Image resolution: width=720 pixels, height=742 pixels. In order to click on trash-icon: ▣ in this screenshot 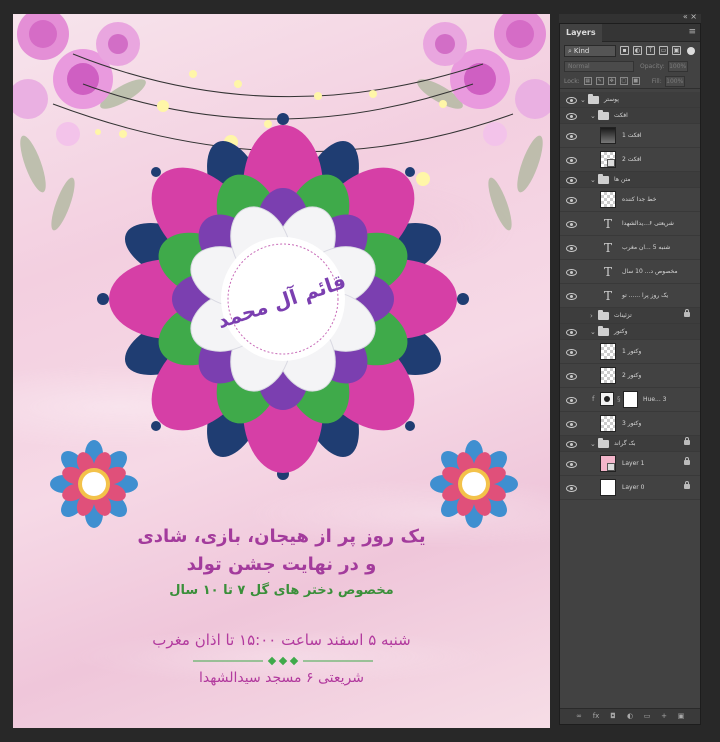, I will do `click(681, 716)`.